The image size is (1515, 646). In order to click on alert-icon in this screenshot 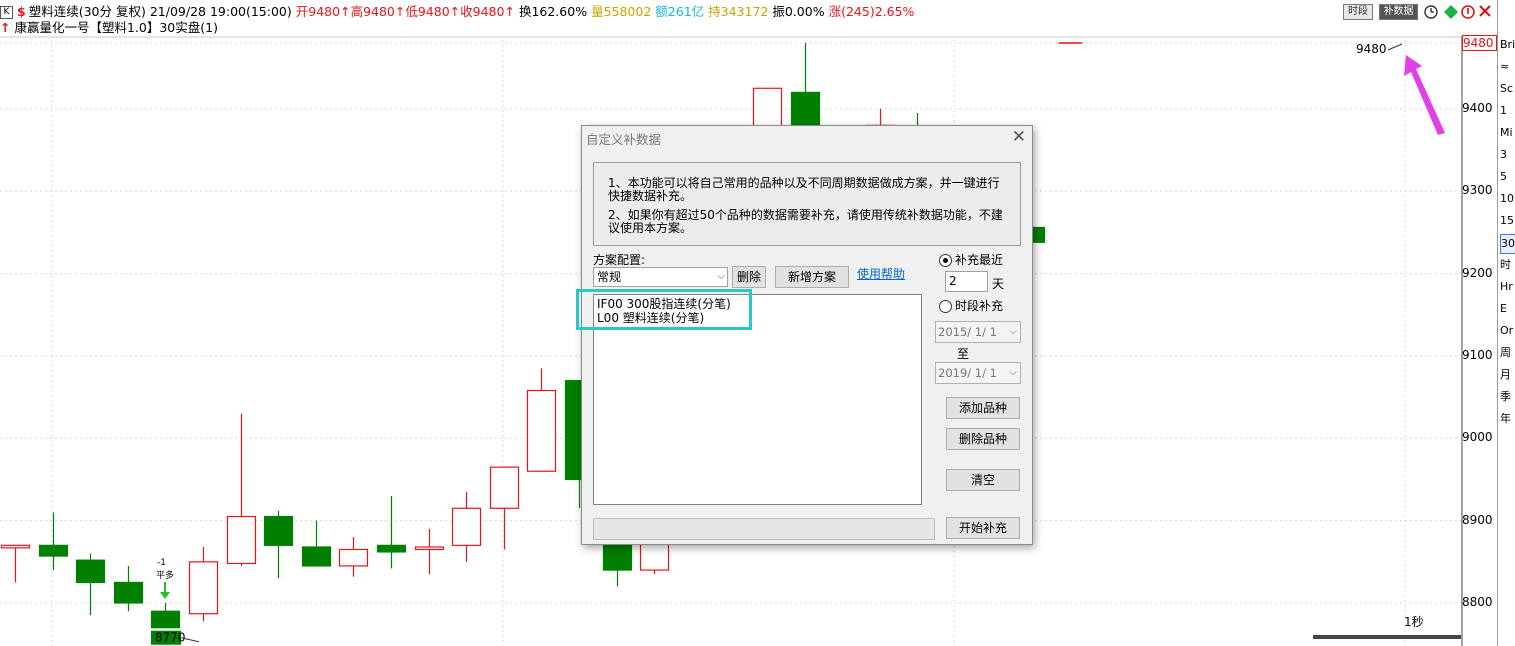, I will do `click(1468, 12)`.